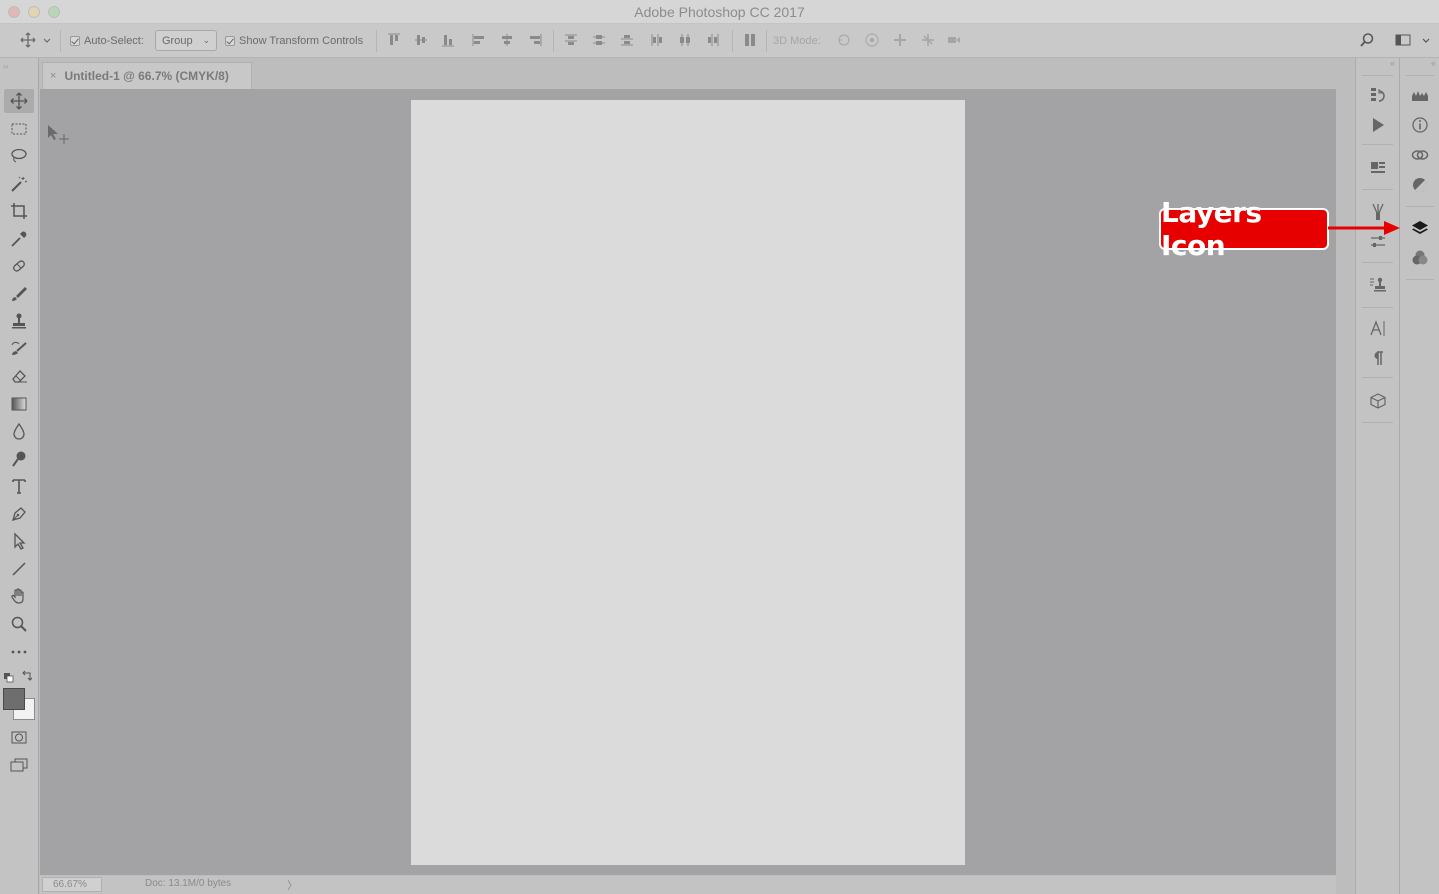 The image size is (1439, 894). Describe the element at coordinates (1378, 285) in the screenshot. I see `clone-source-panel-icon` at that location.